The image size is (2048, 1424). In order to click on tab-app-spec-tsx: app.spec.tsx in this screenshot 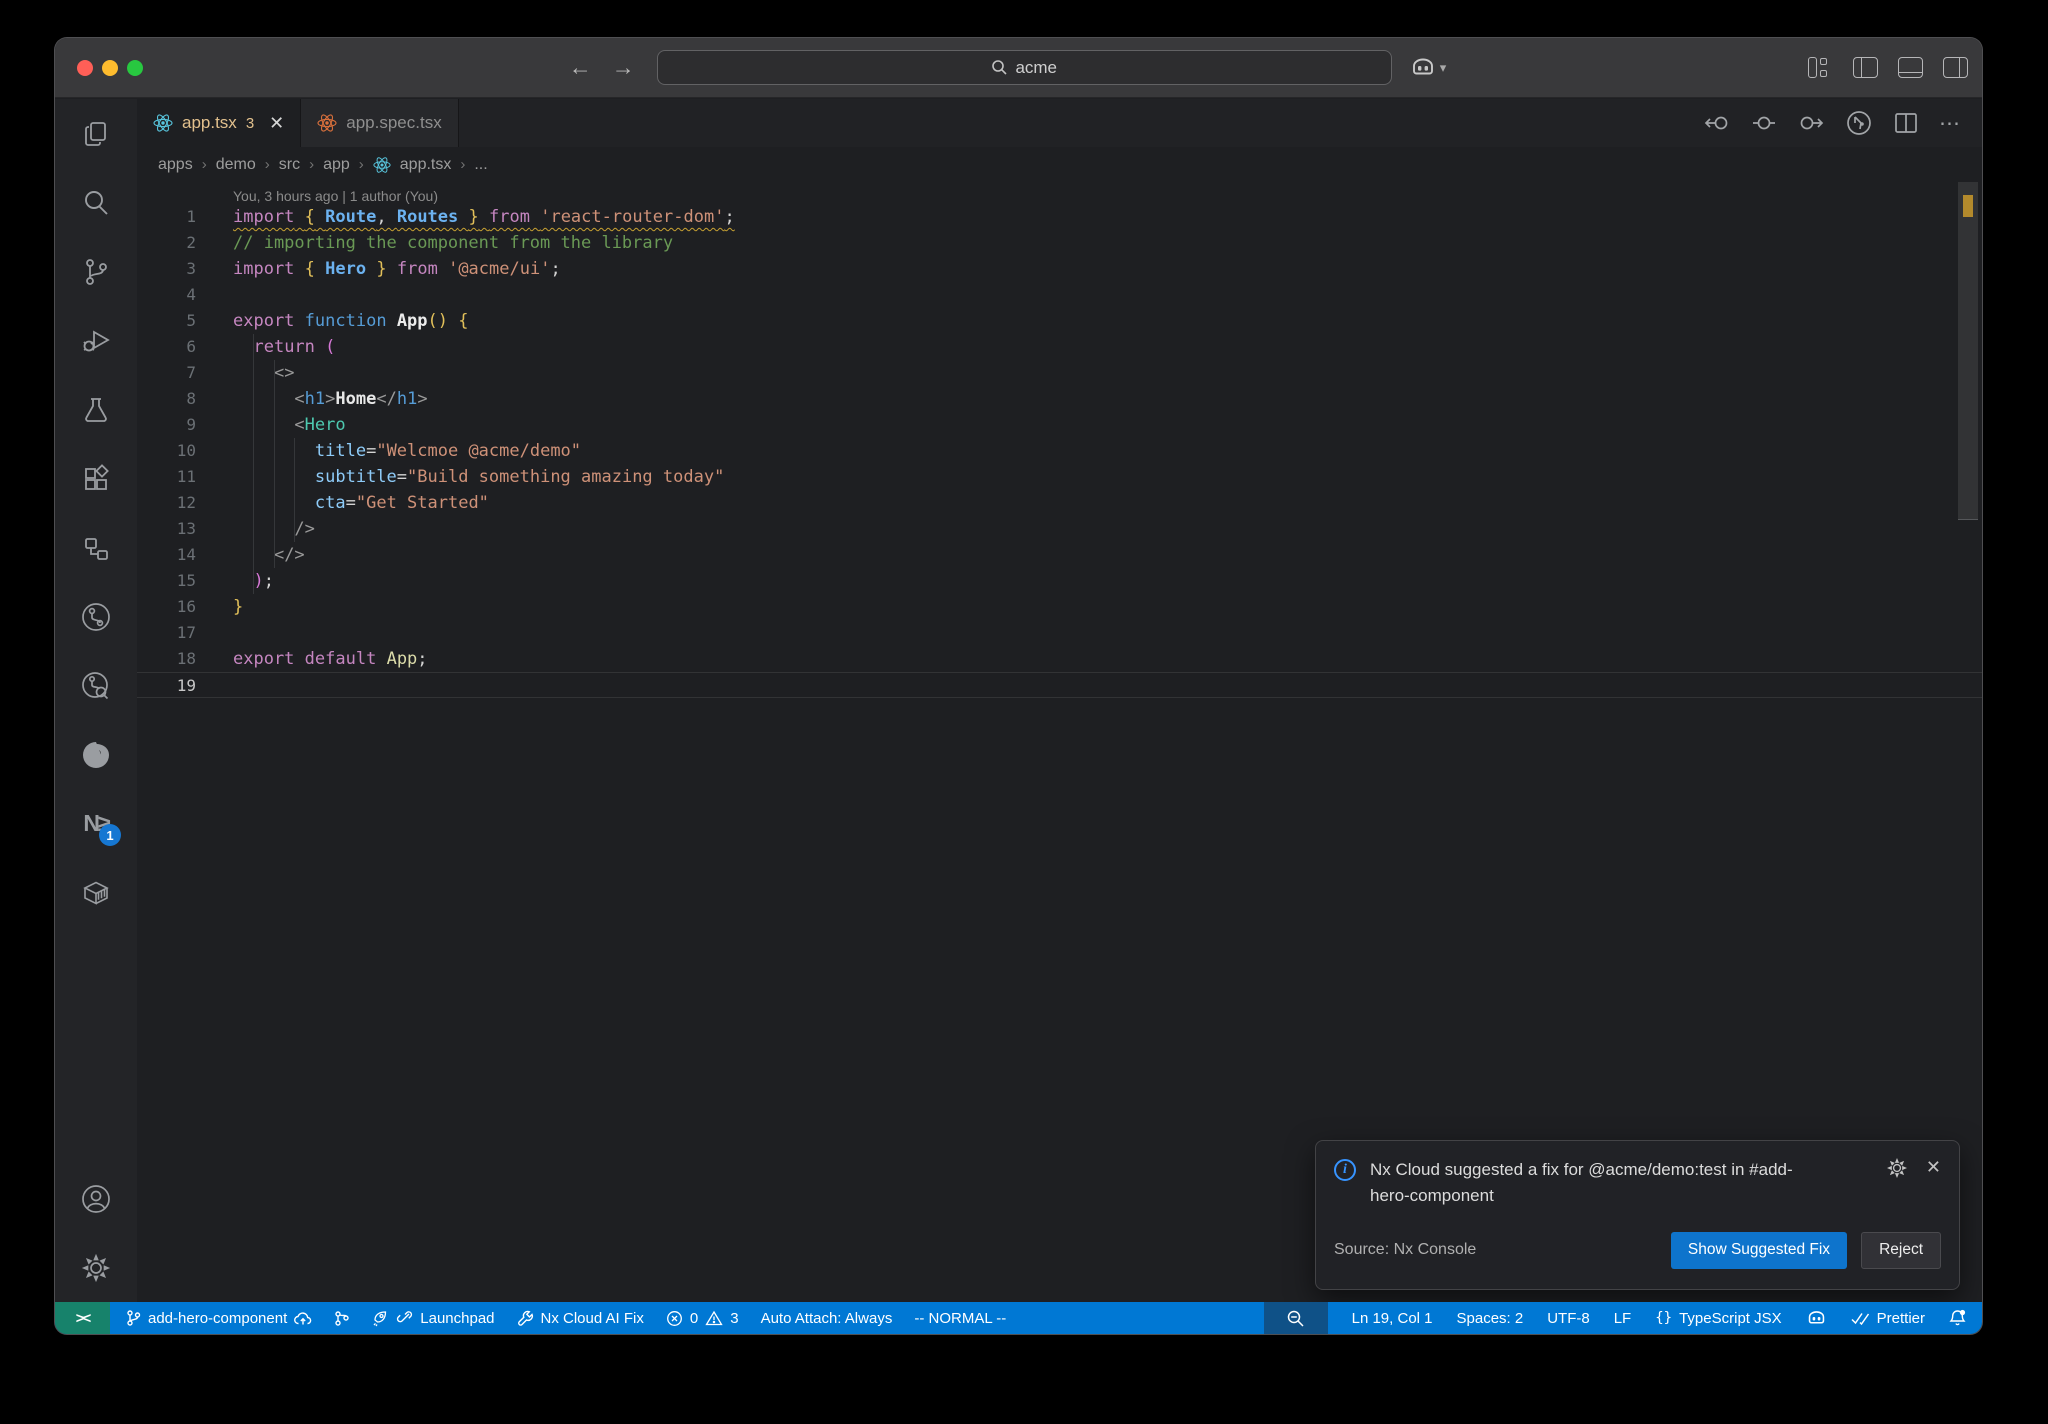, I will do `click(380, 123)`.